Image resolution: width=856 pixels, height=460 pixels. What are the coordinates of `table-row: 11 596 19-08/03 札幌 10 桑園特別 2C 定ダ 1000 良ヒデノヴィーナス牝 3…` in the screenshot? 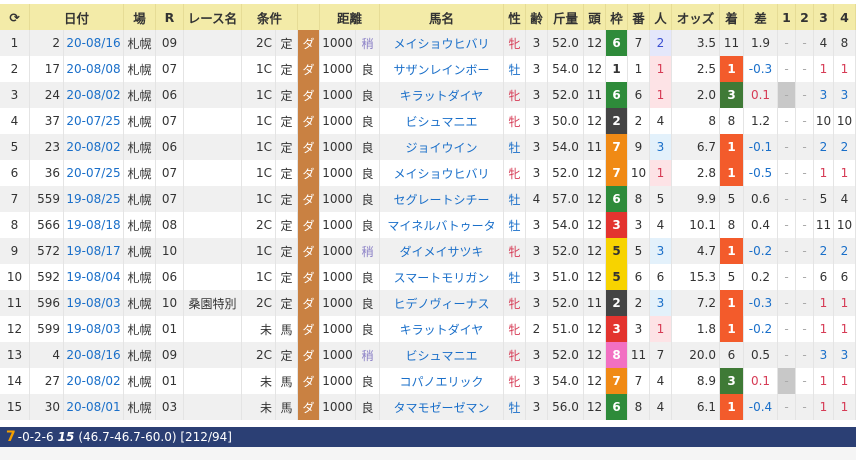 It's located at (428, 303).